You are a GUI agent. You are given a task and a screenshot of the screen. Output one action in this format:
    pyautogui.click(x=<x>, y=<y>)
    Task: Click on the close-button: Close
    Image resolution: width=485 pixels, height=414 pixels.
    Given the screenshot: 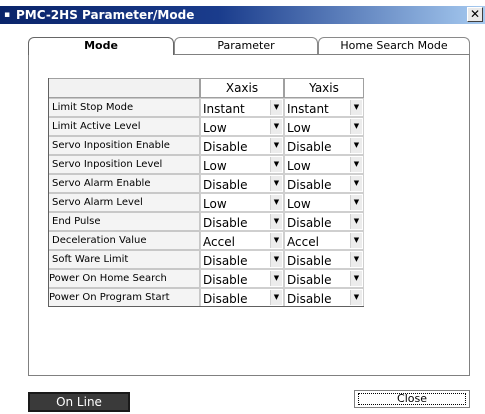 What is the action you would take?
    pyautogui.click(x=412, y=399)
    